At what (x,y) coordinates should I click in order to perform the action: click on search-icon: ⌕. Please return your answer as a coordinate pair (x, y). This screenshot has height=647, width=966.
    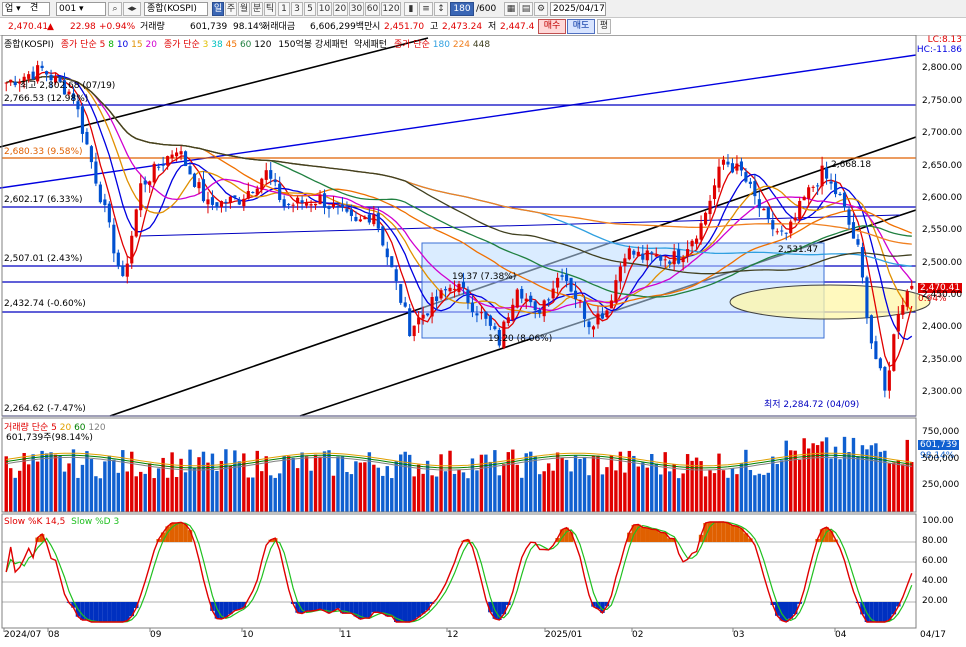
    Looking at the image, I should click on (115, 9).